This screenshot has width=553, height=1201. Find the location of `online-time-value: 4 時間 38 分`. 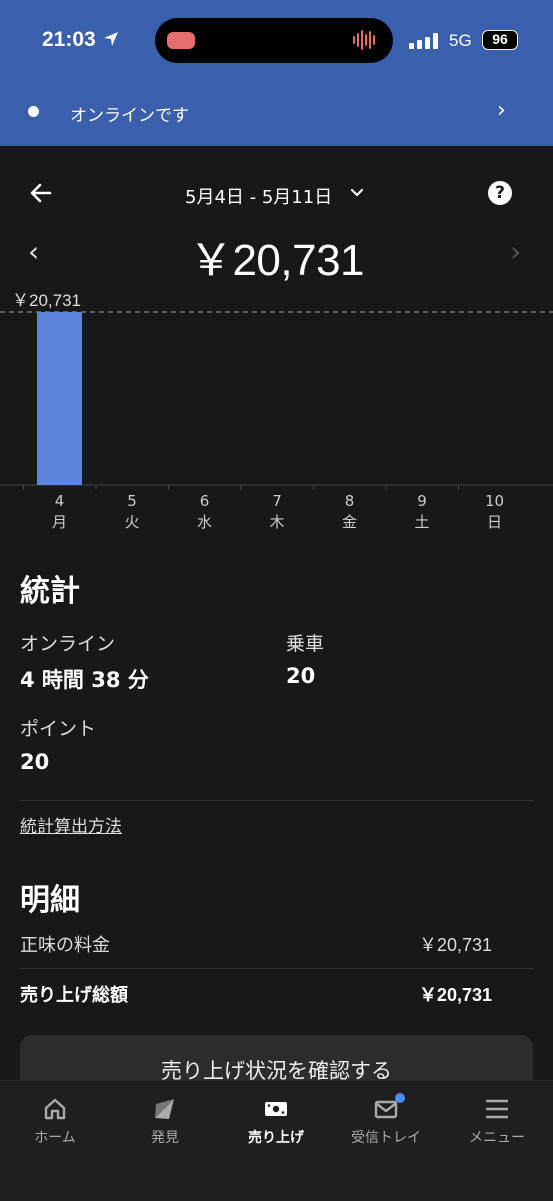

online-time-value: 4 時間 38 分 is located at coordinates (84, 680).